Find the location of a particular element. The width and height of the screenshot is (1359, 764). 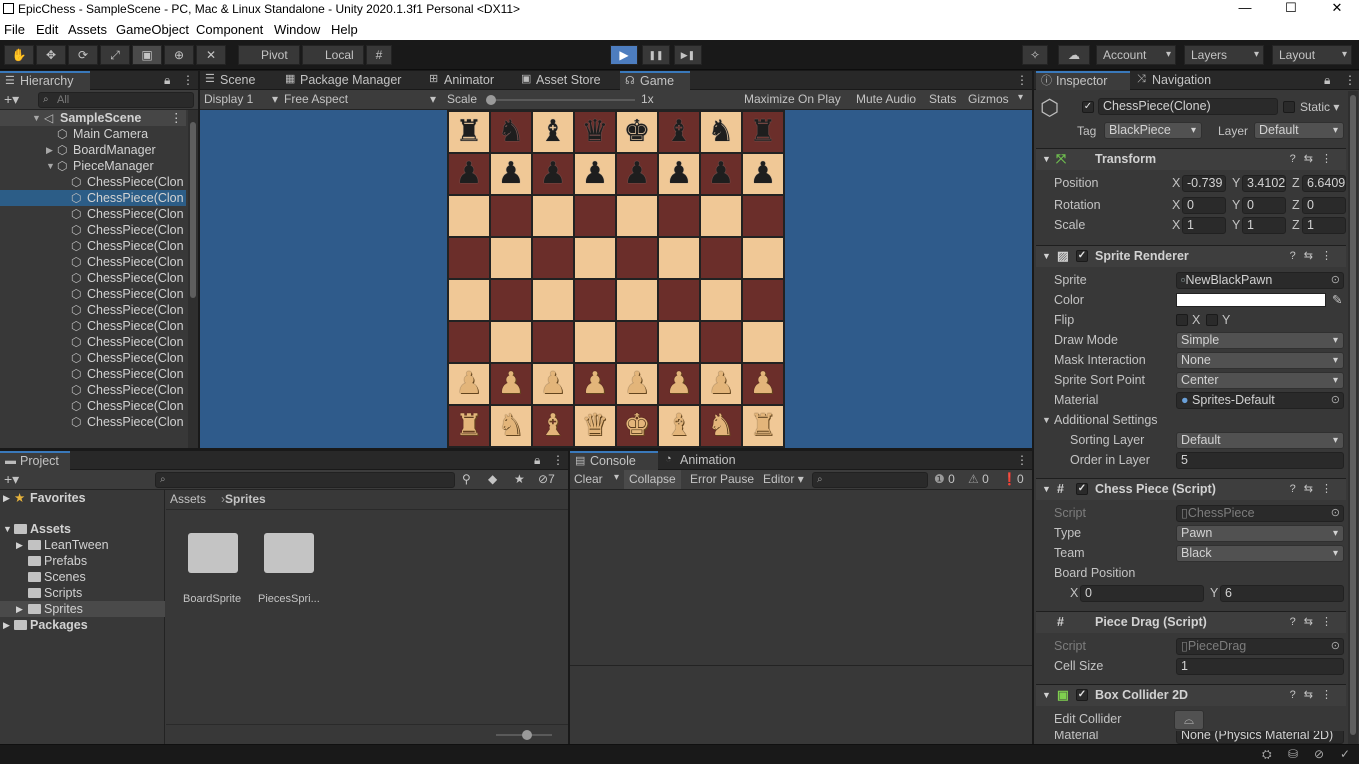

display-dropdown: Display 1 ▾ is located at coordinates (241, 99).